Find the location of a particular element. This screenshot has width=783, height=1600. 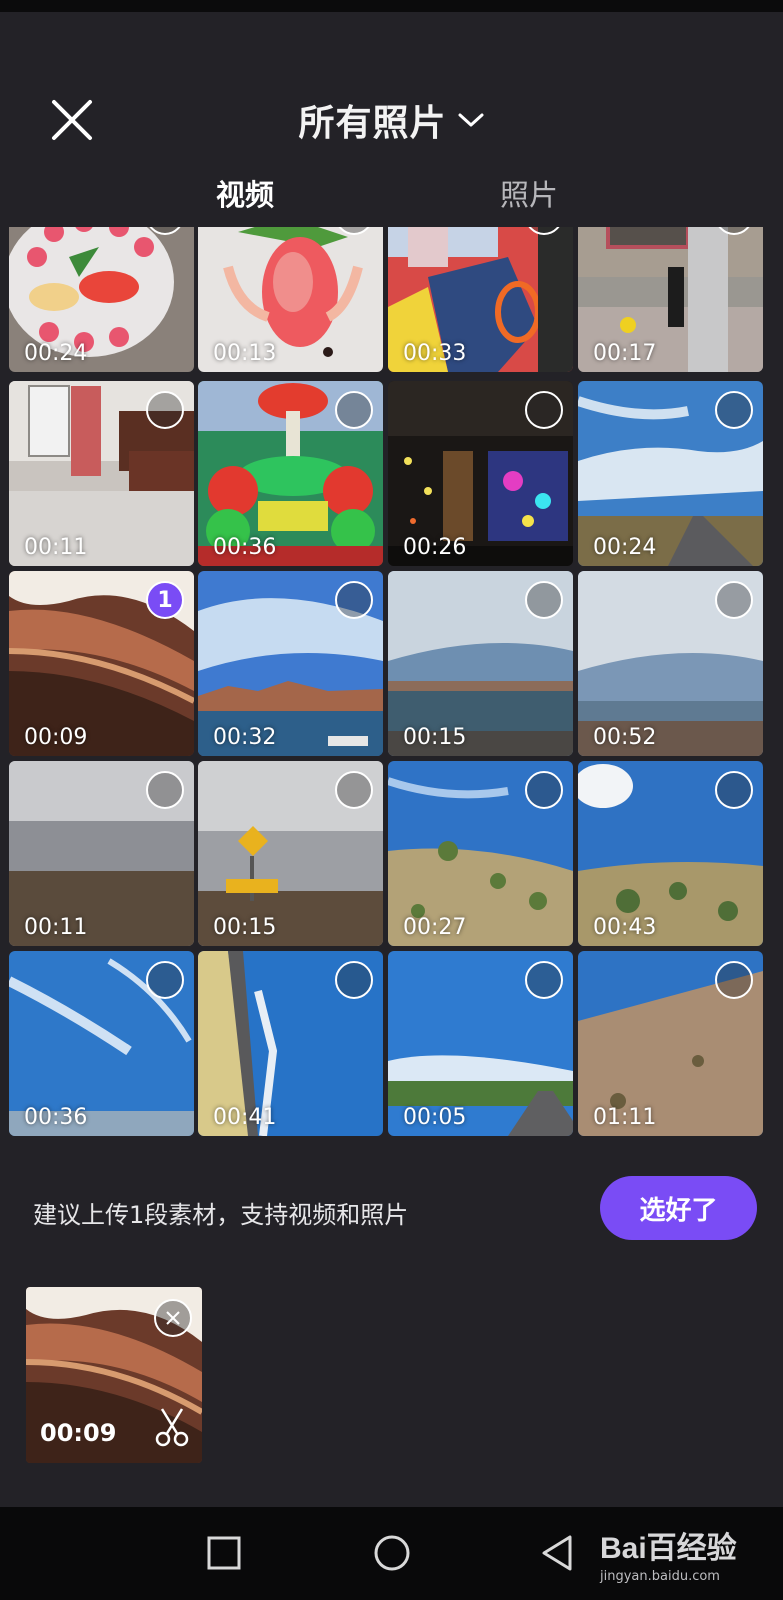

duration-label: 00:09 is located at coordinates (56, 737).